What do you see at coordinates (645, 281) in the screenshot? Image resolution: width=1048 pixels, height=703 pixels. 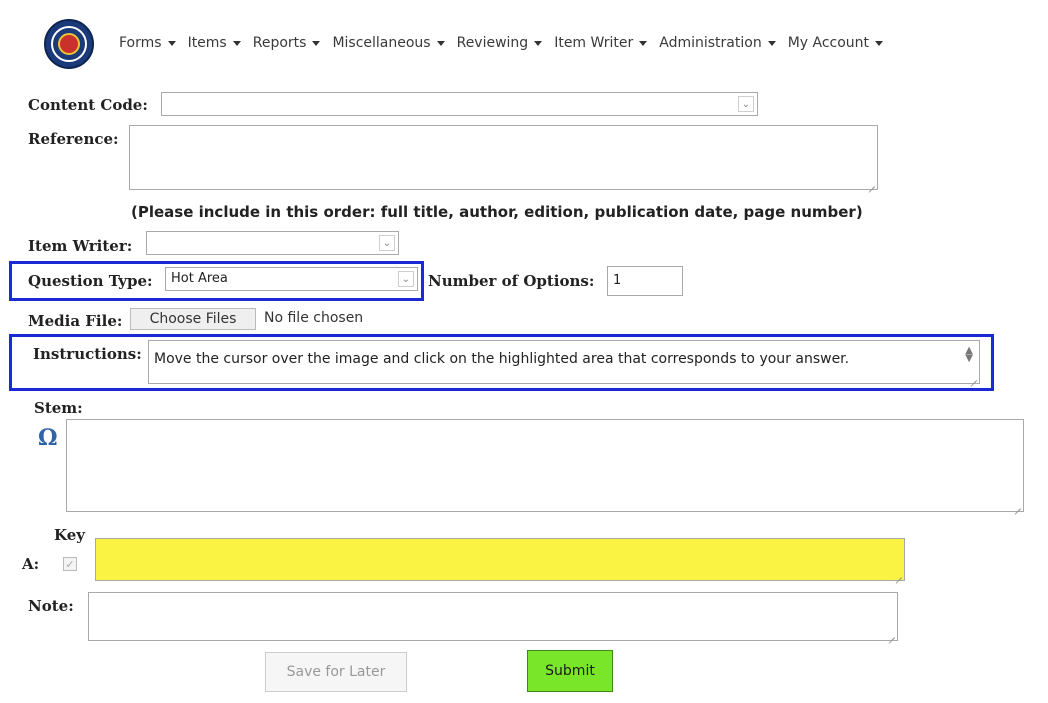 I see `number-of-options-input: 1` at bounding box center [645, 281].